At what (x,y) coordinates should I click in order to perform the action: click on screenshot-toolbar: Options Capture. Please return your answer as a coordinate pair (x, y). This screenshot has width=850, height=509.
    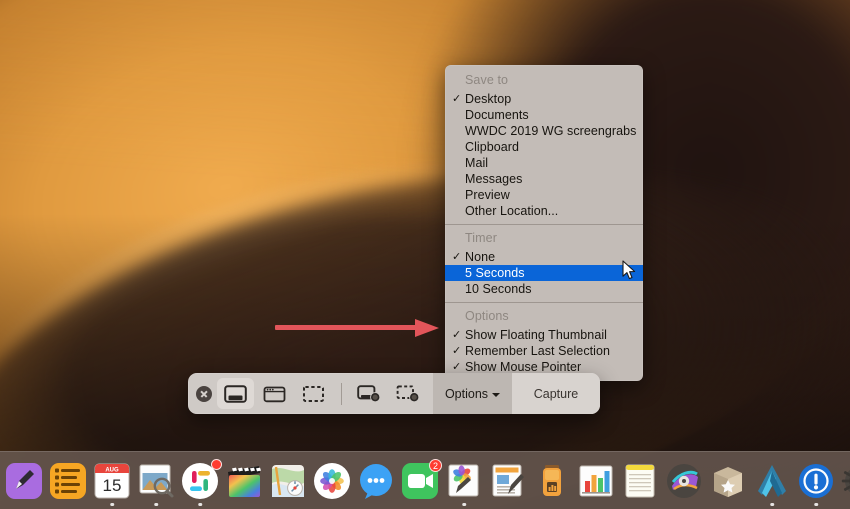
    Looking at the image, I should click on (394, 393).